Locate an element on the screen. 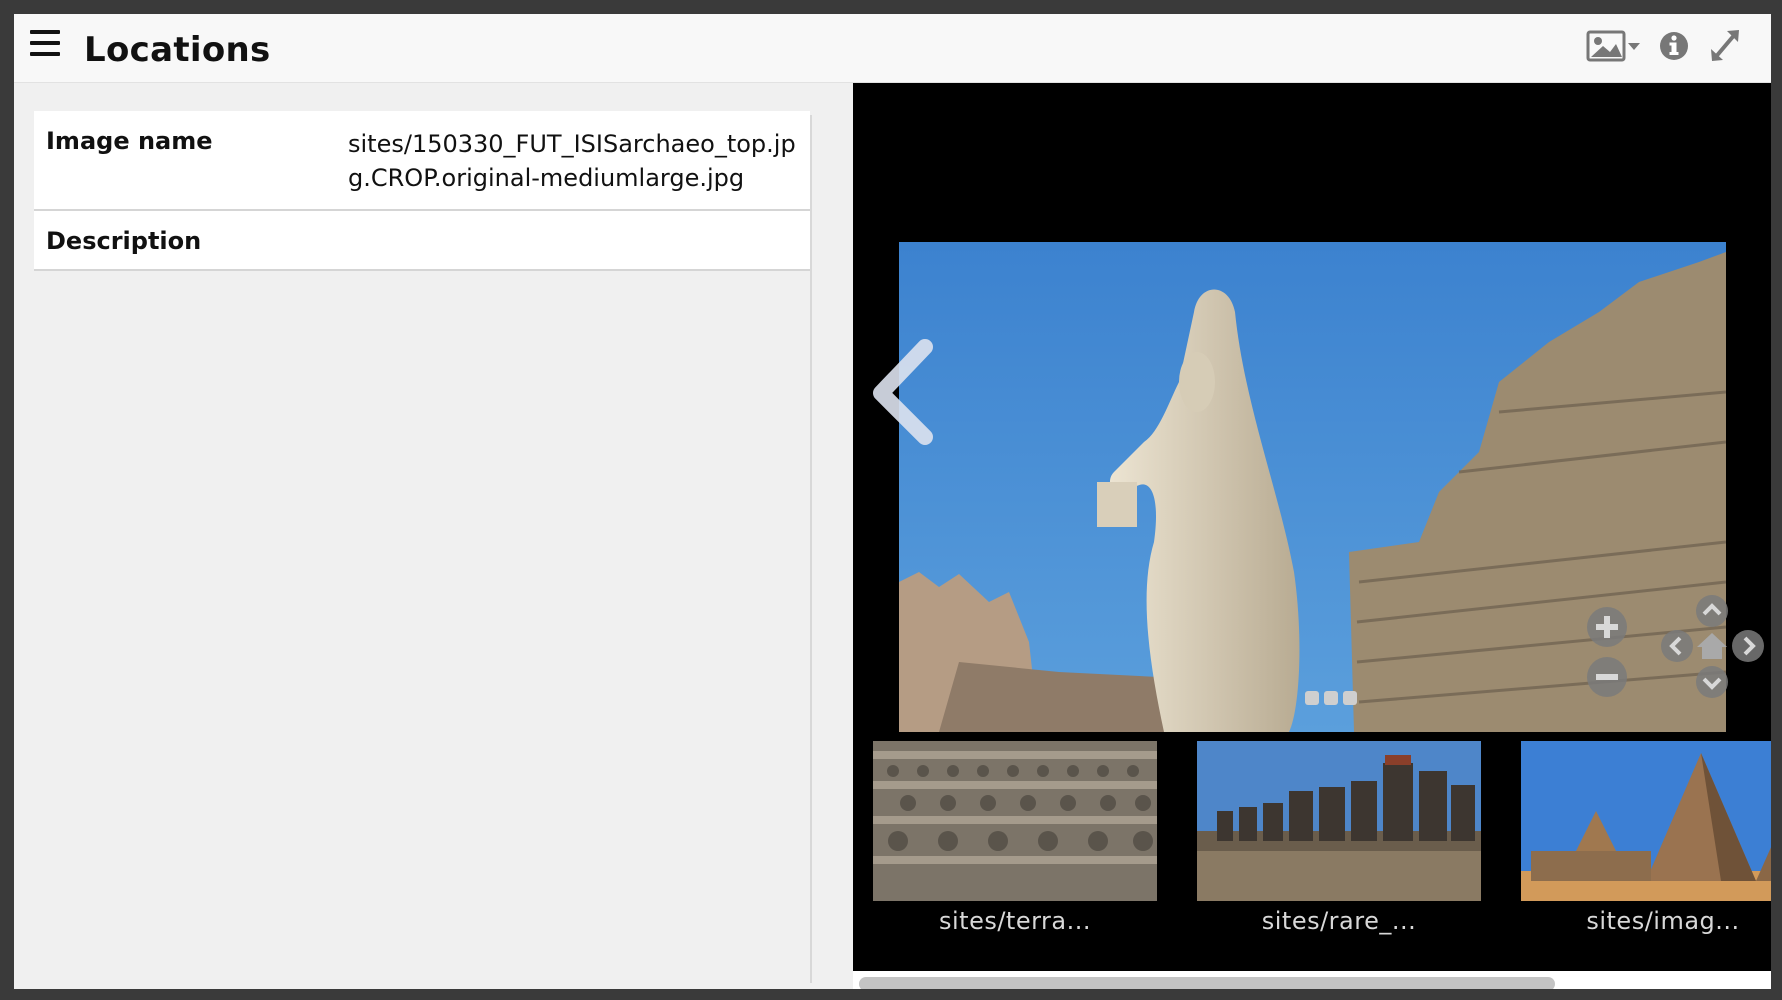 This screenshot has height=1000, width=1782. pan-right-icon is located at coordinates (1748, 646).